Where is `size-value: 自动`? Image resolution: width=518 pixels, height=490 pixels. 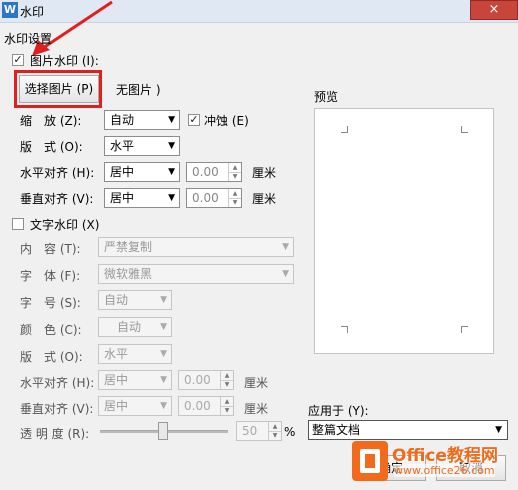
size-value: 自动 is located at coordinates (116, 300).